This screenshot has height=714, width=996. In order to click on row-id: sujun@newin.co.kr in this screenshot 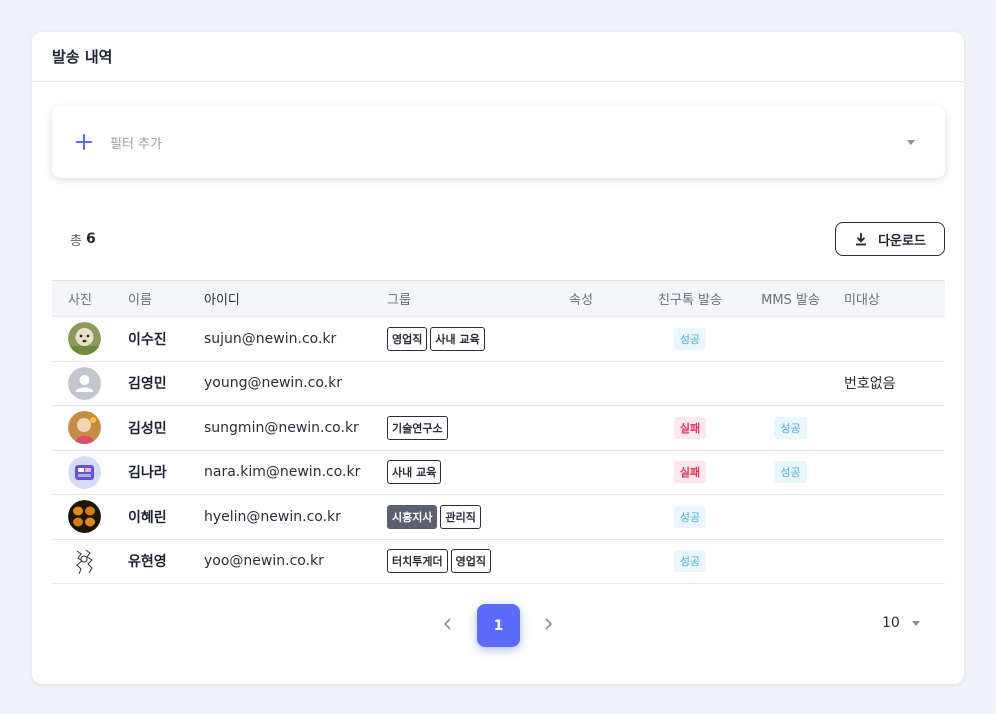, I will do `click(270, 338)`.